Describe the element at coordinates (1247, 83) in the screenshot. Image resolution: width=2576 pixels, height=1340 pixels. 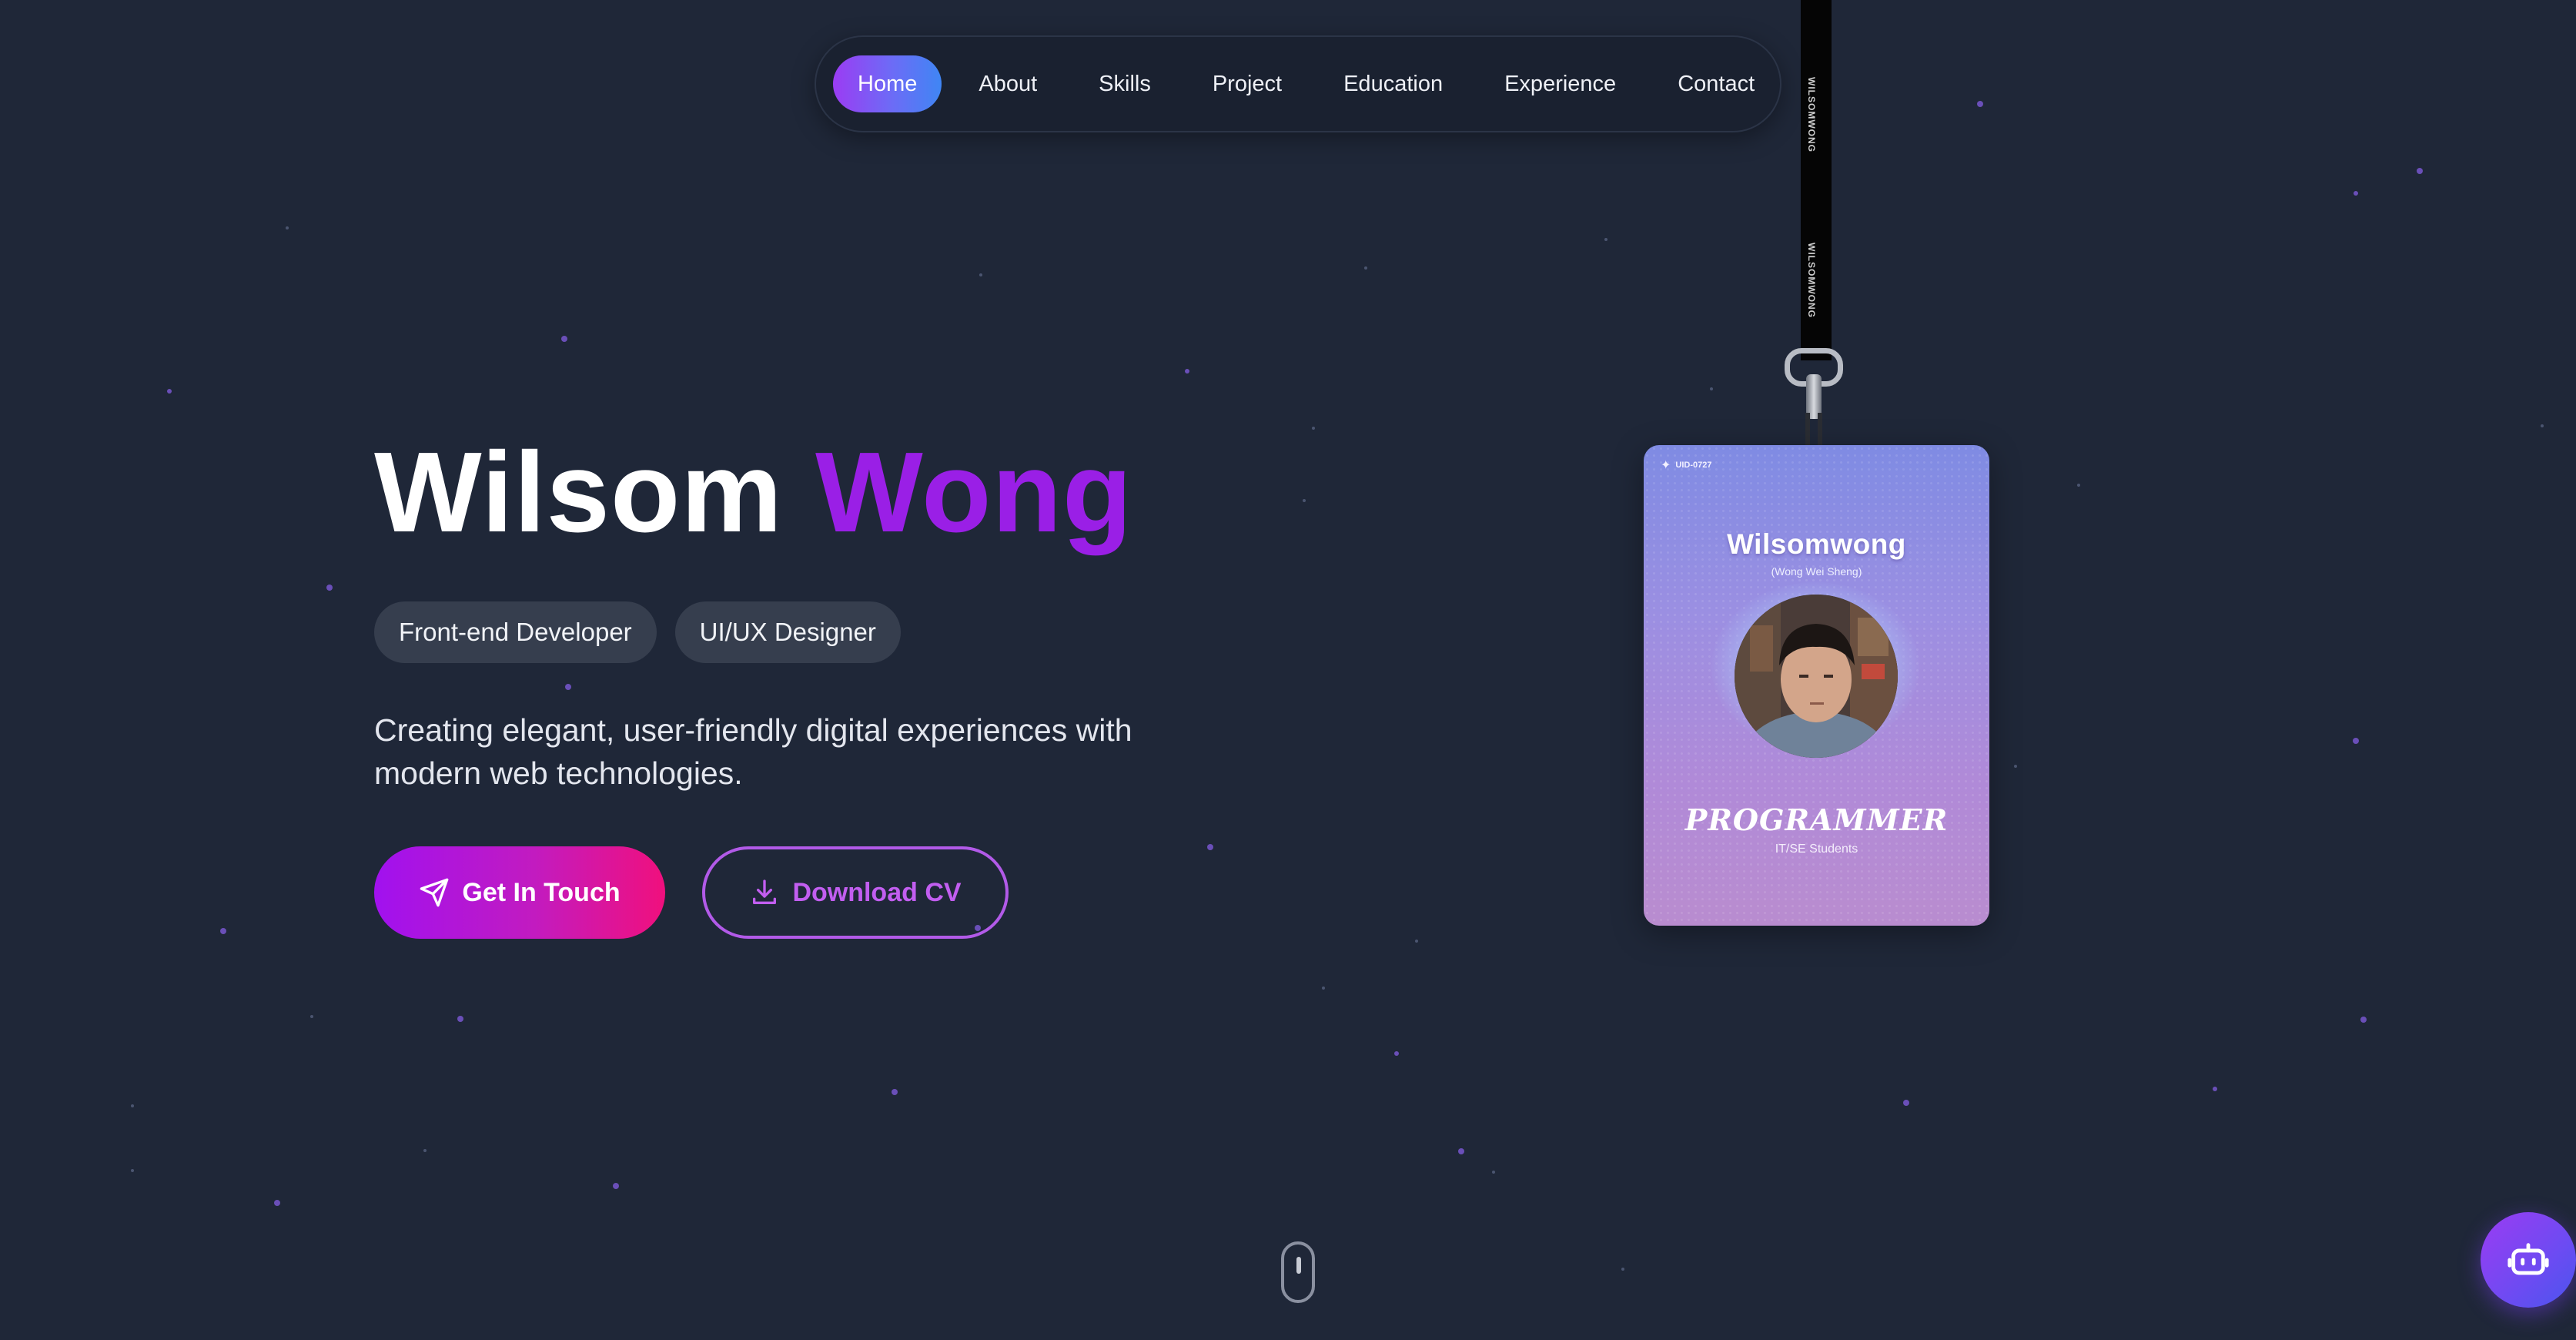
I see `nav-item-project: Project` at that location.